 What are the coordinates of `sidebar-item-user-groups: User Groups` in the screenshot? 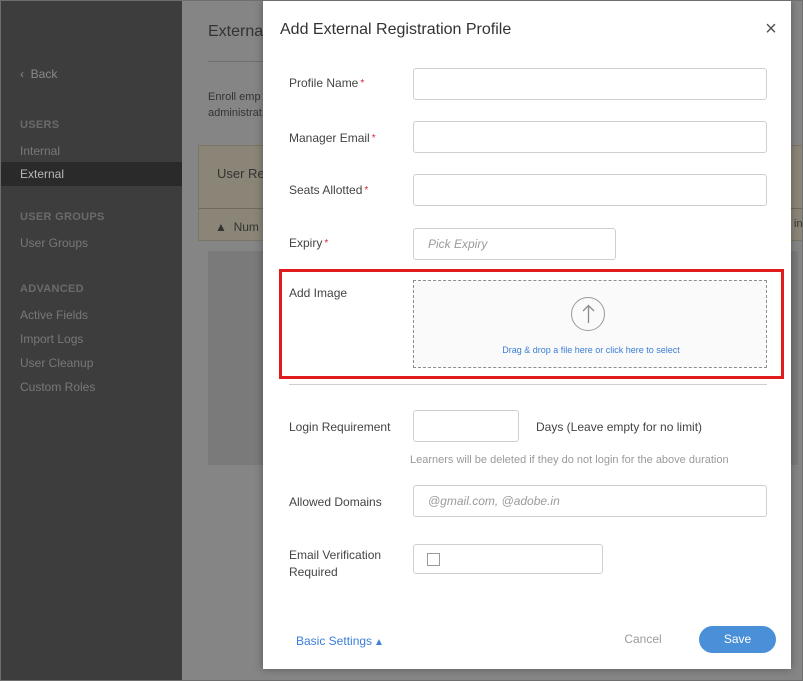 It's located at (91, 243).